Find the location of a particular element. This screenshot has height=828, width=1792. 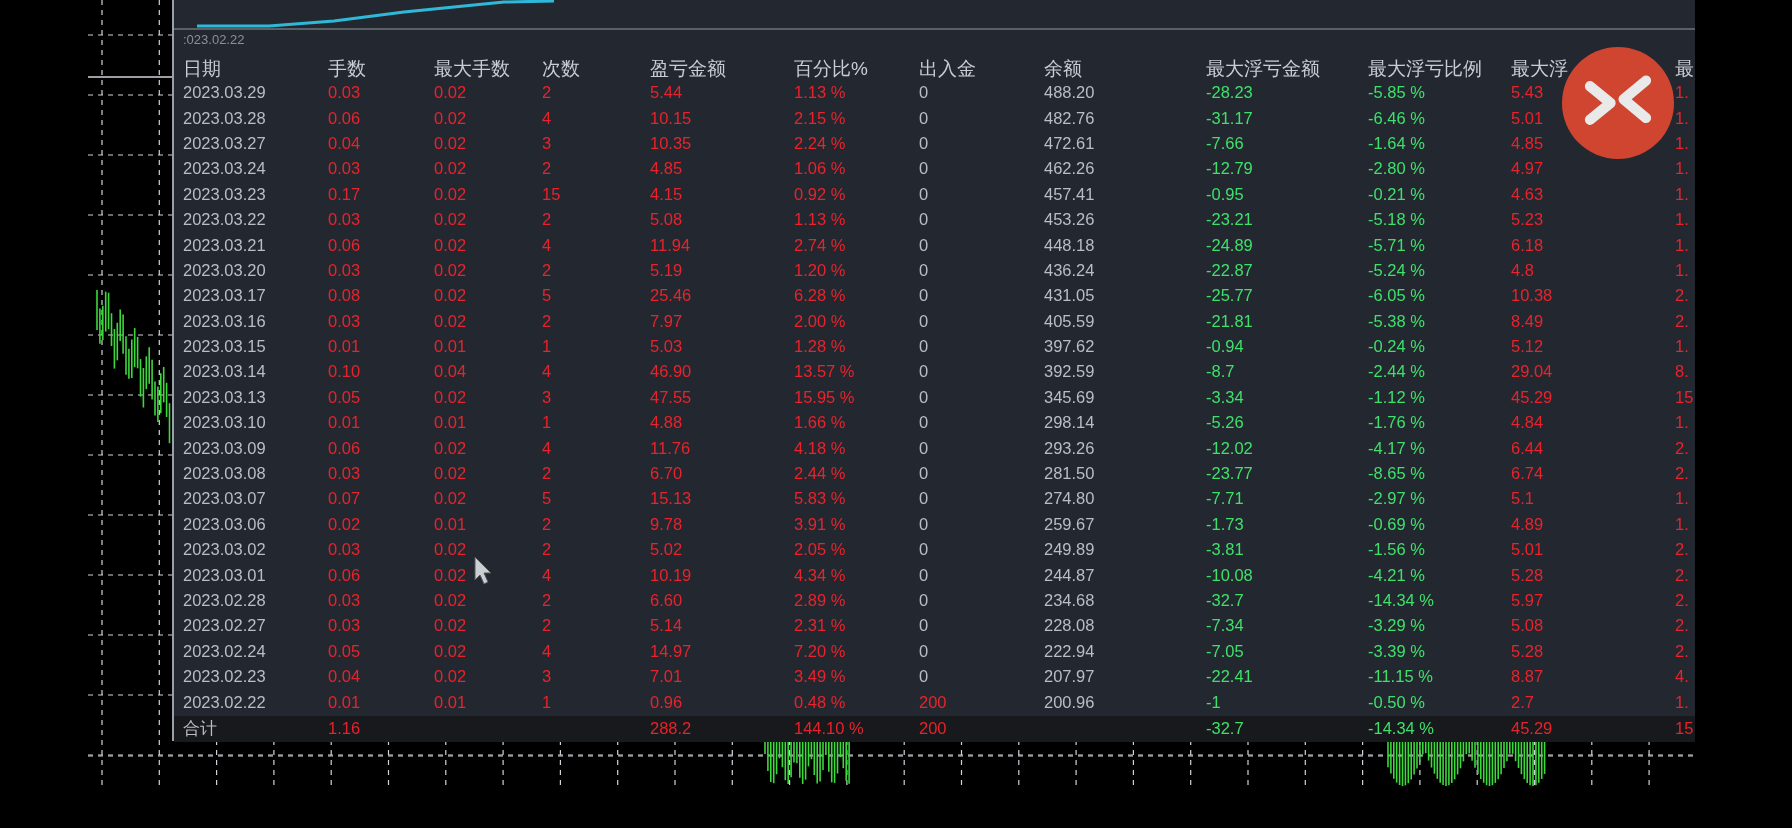

table-cell: 5.19 is located at coordinates (666, 270).